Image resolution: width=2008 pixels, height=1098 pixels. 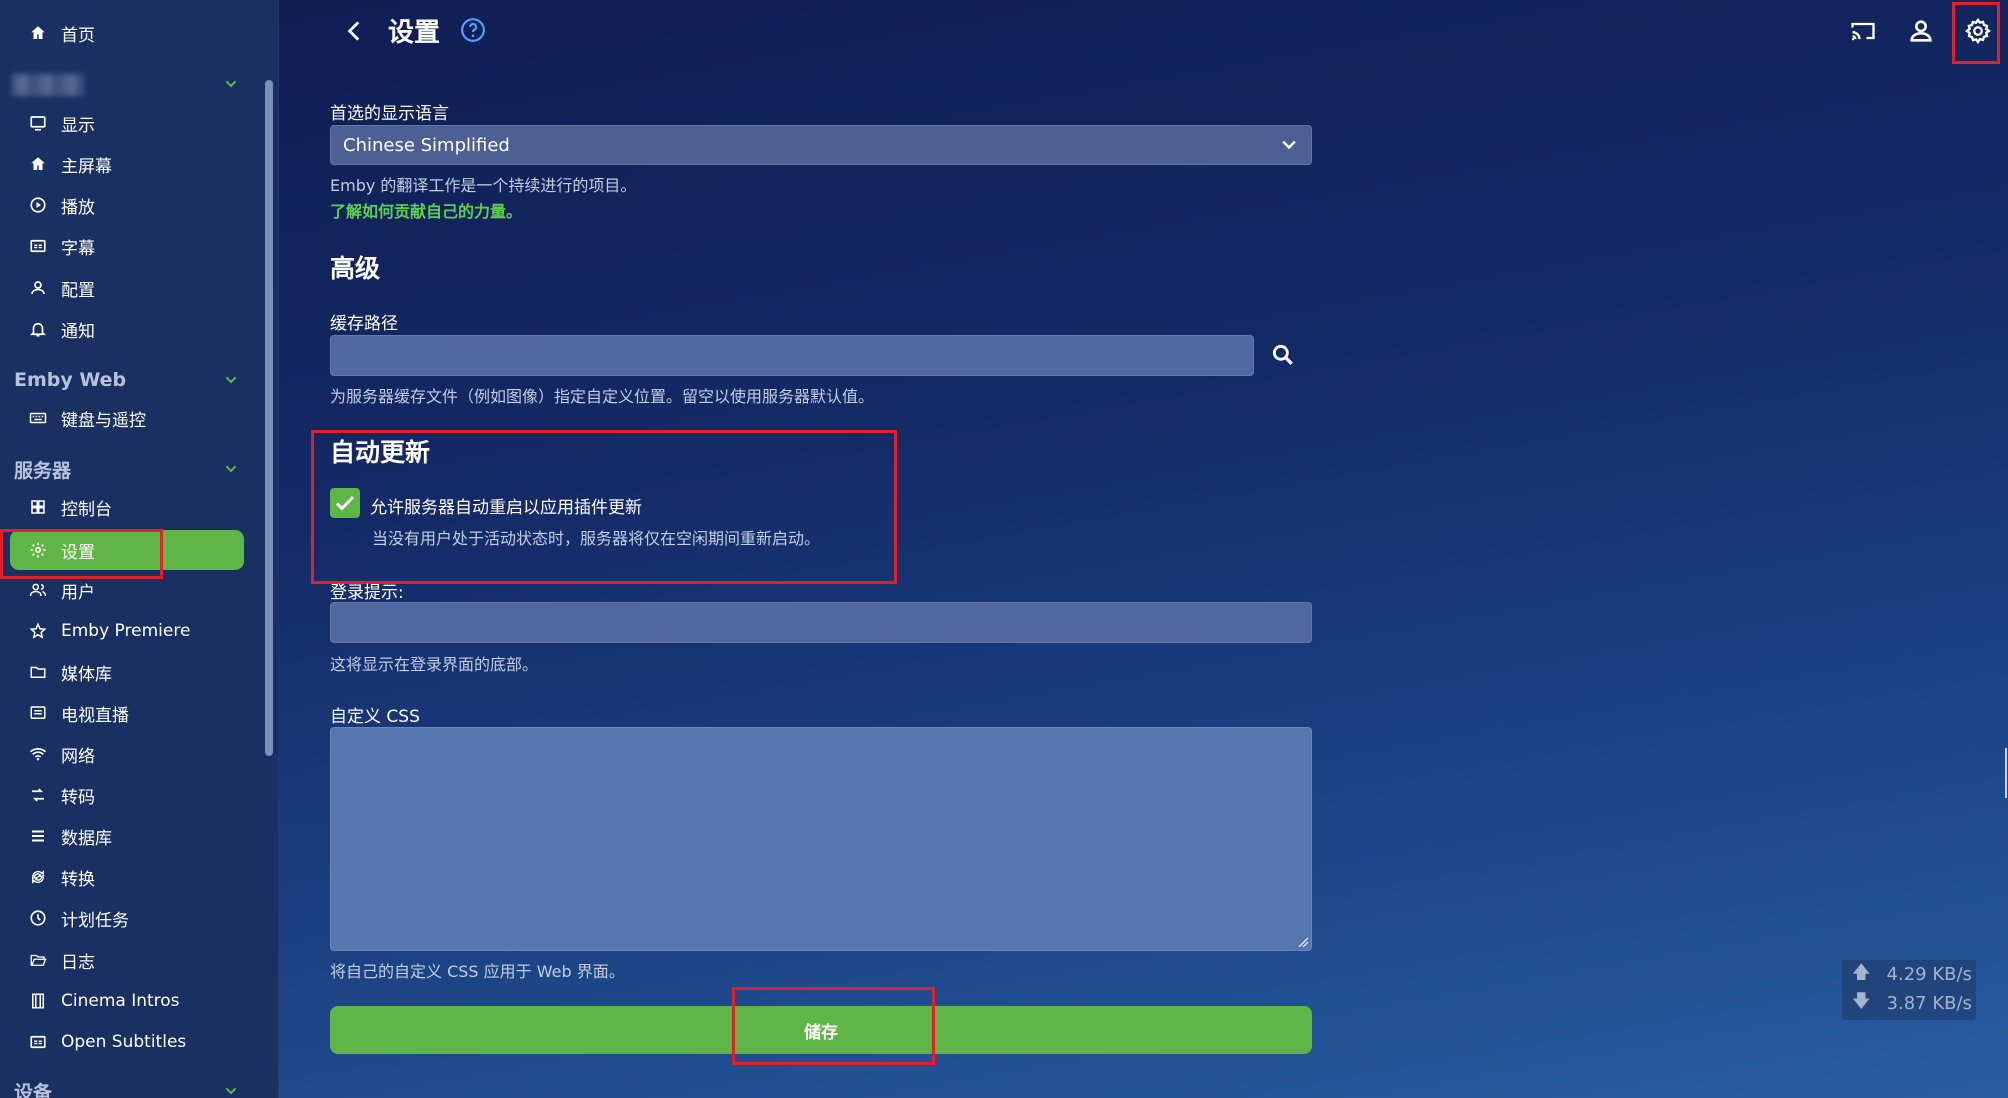 What do you see at coordinates (70, 380) in the screenshot?
I see `section-title: Emby Web` at bounding box center [70, 380].